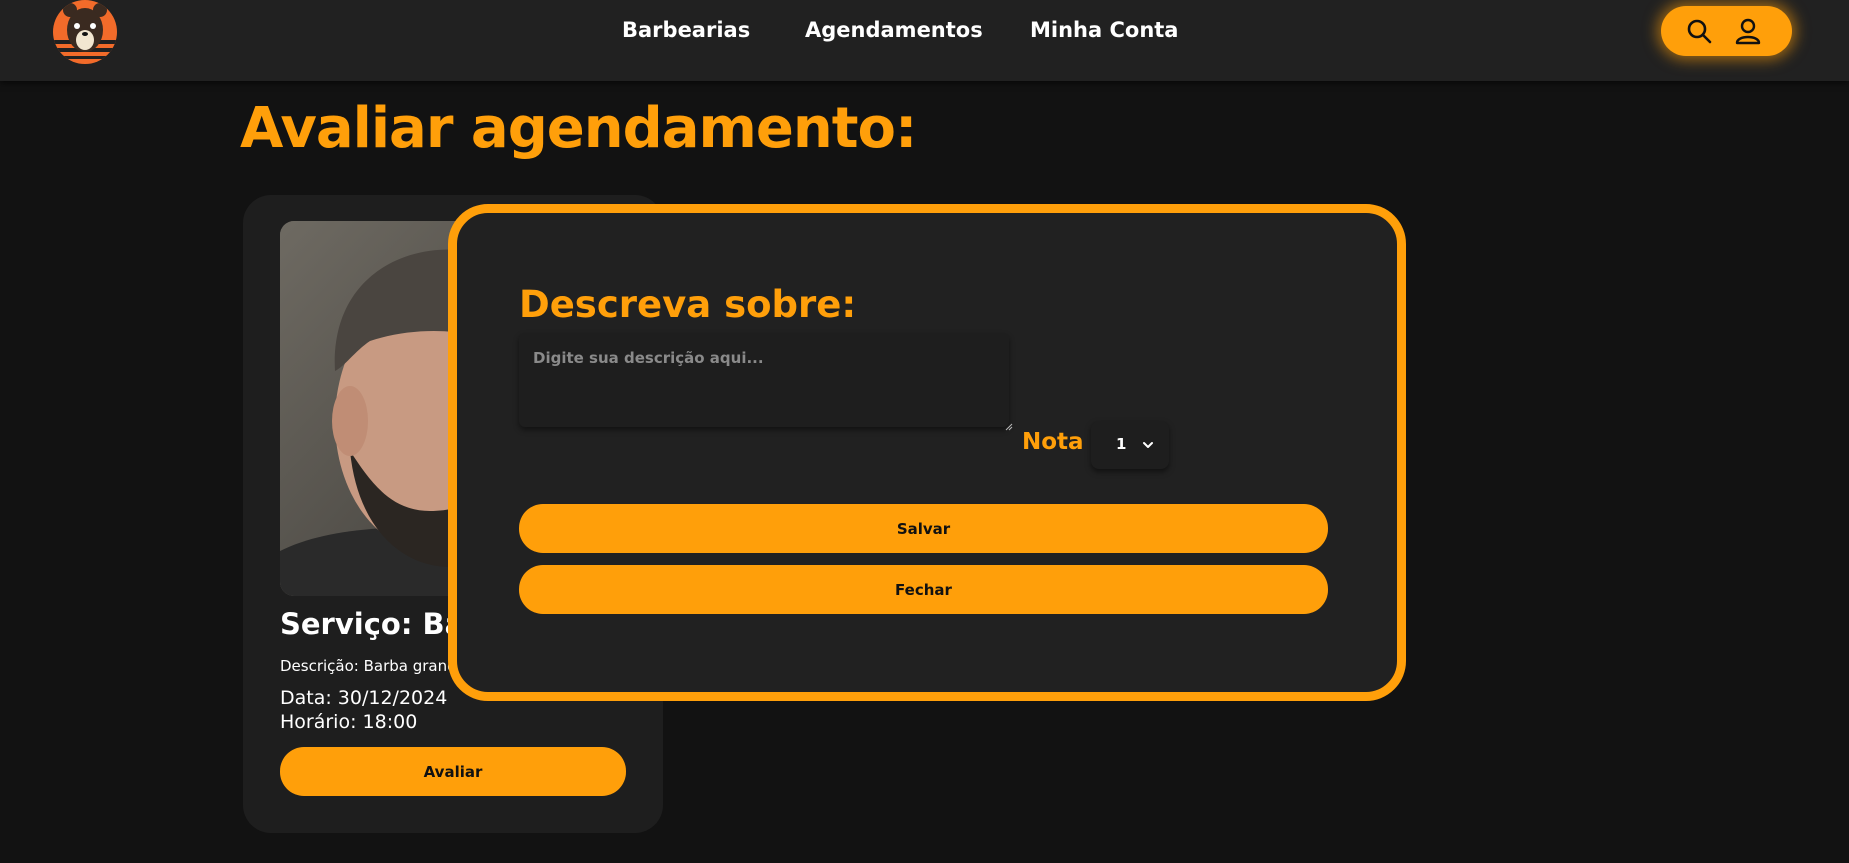 The width and height of the screenshot is (1849, 863). What do you see at coordinates (923, 589) in the screenshot?
I see `close-button: Fechar` at bounding box center [923, 589].